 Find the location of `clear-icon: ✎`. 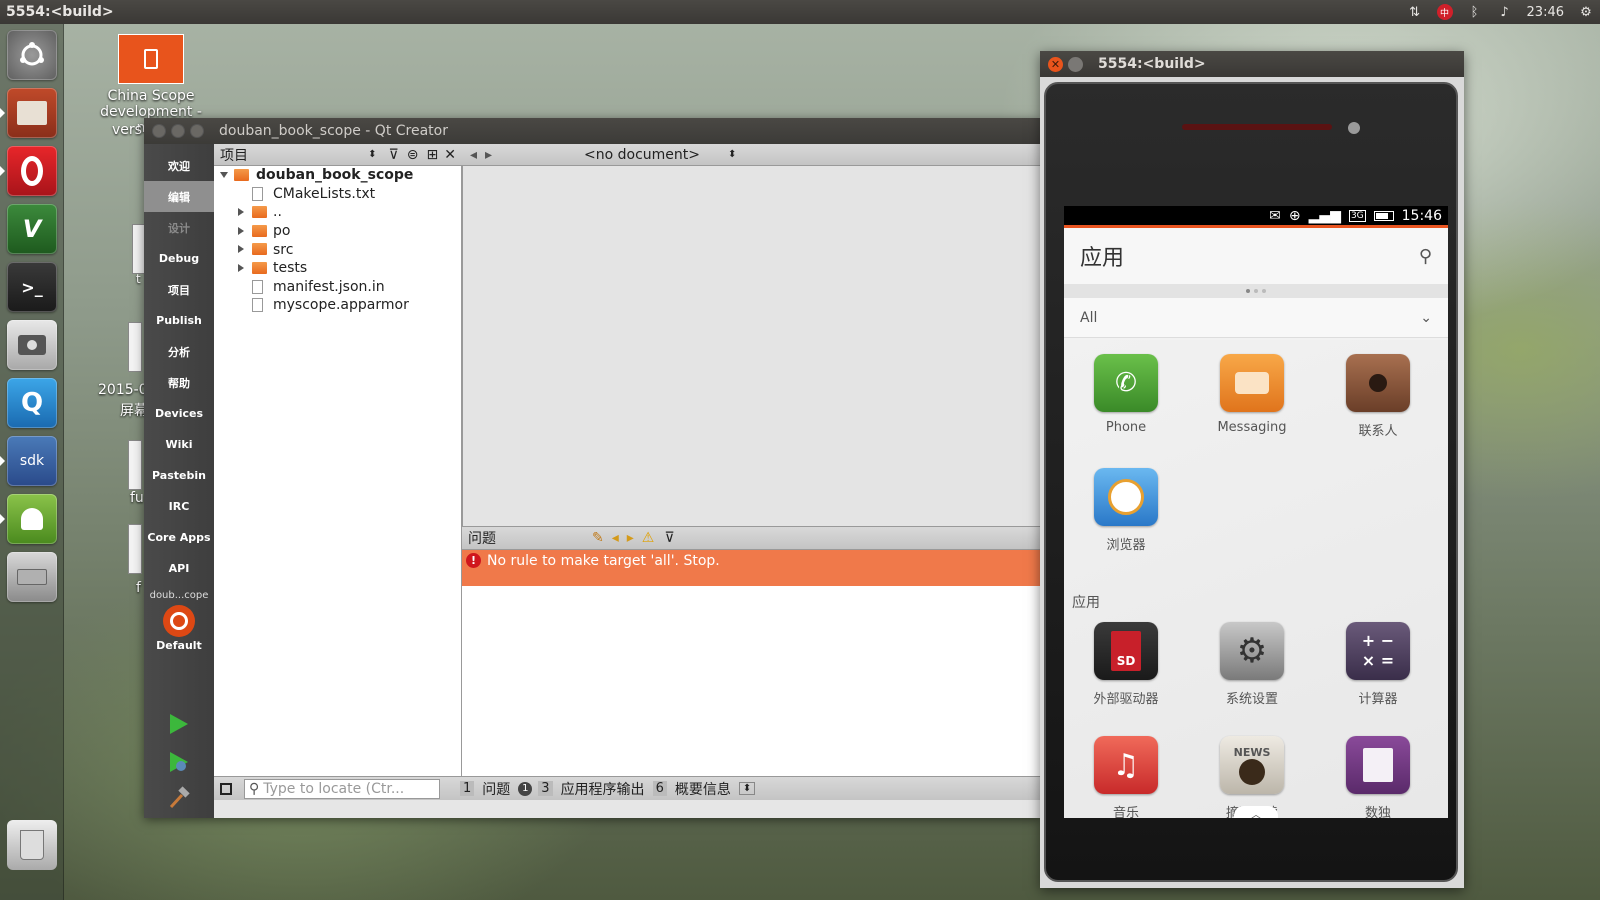

clear-icon: ✎ is located at coordinates (598, 538).